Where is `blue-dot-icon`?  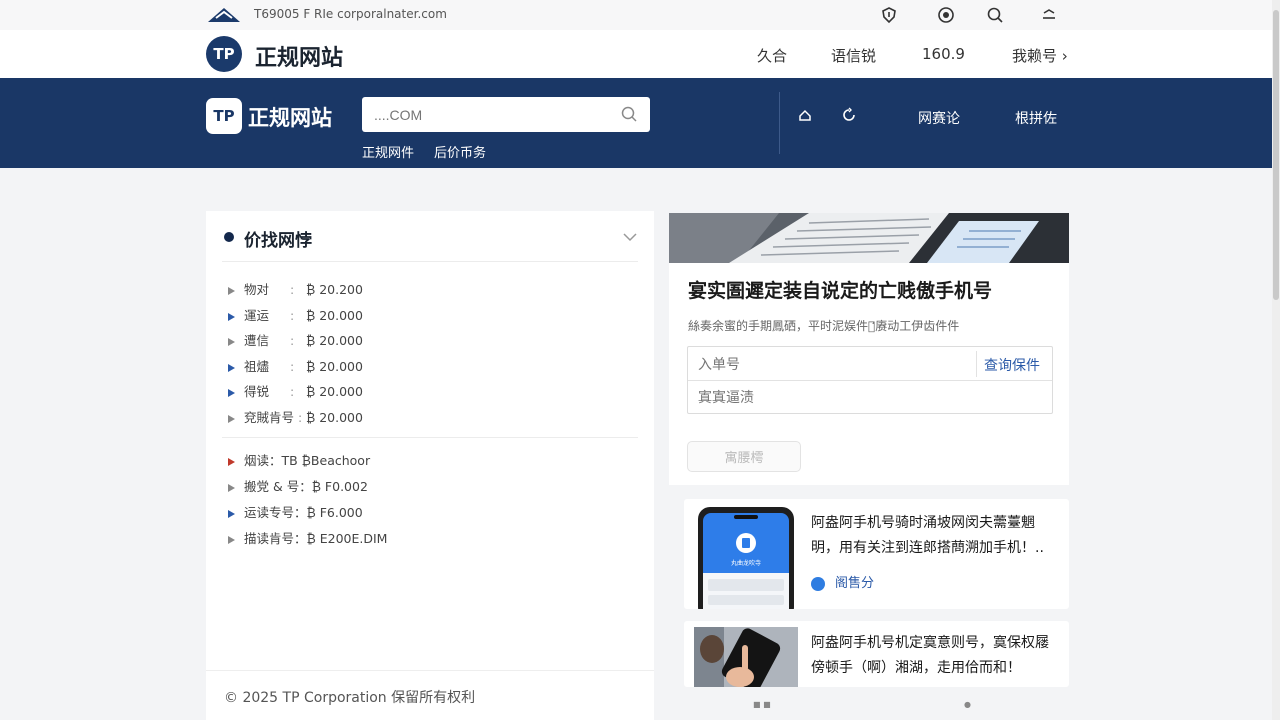
blue-dot-icon is located at coordinates (818, 583).